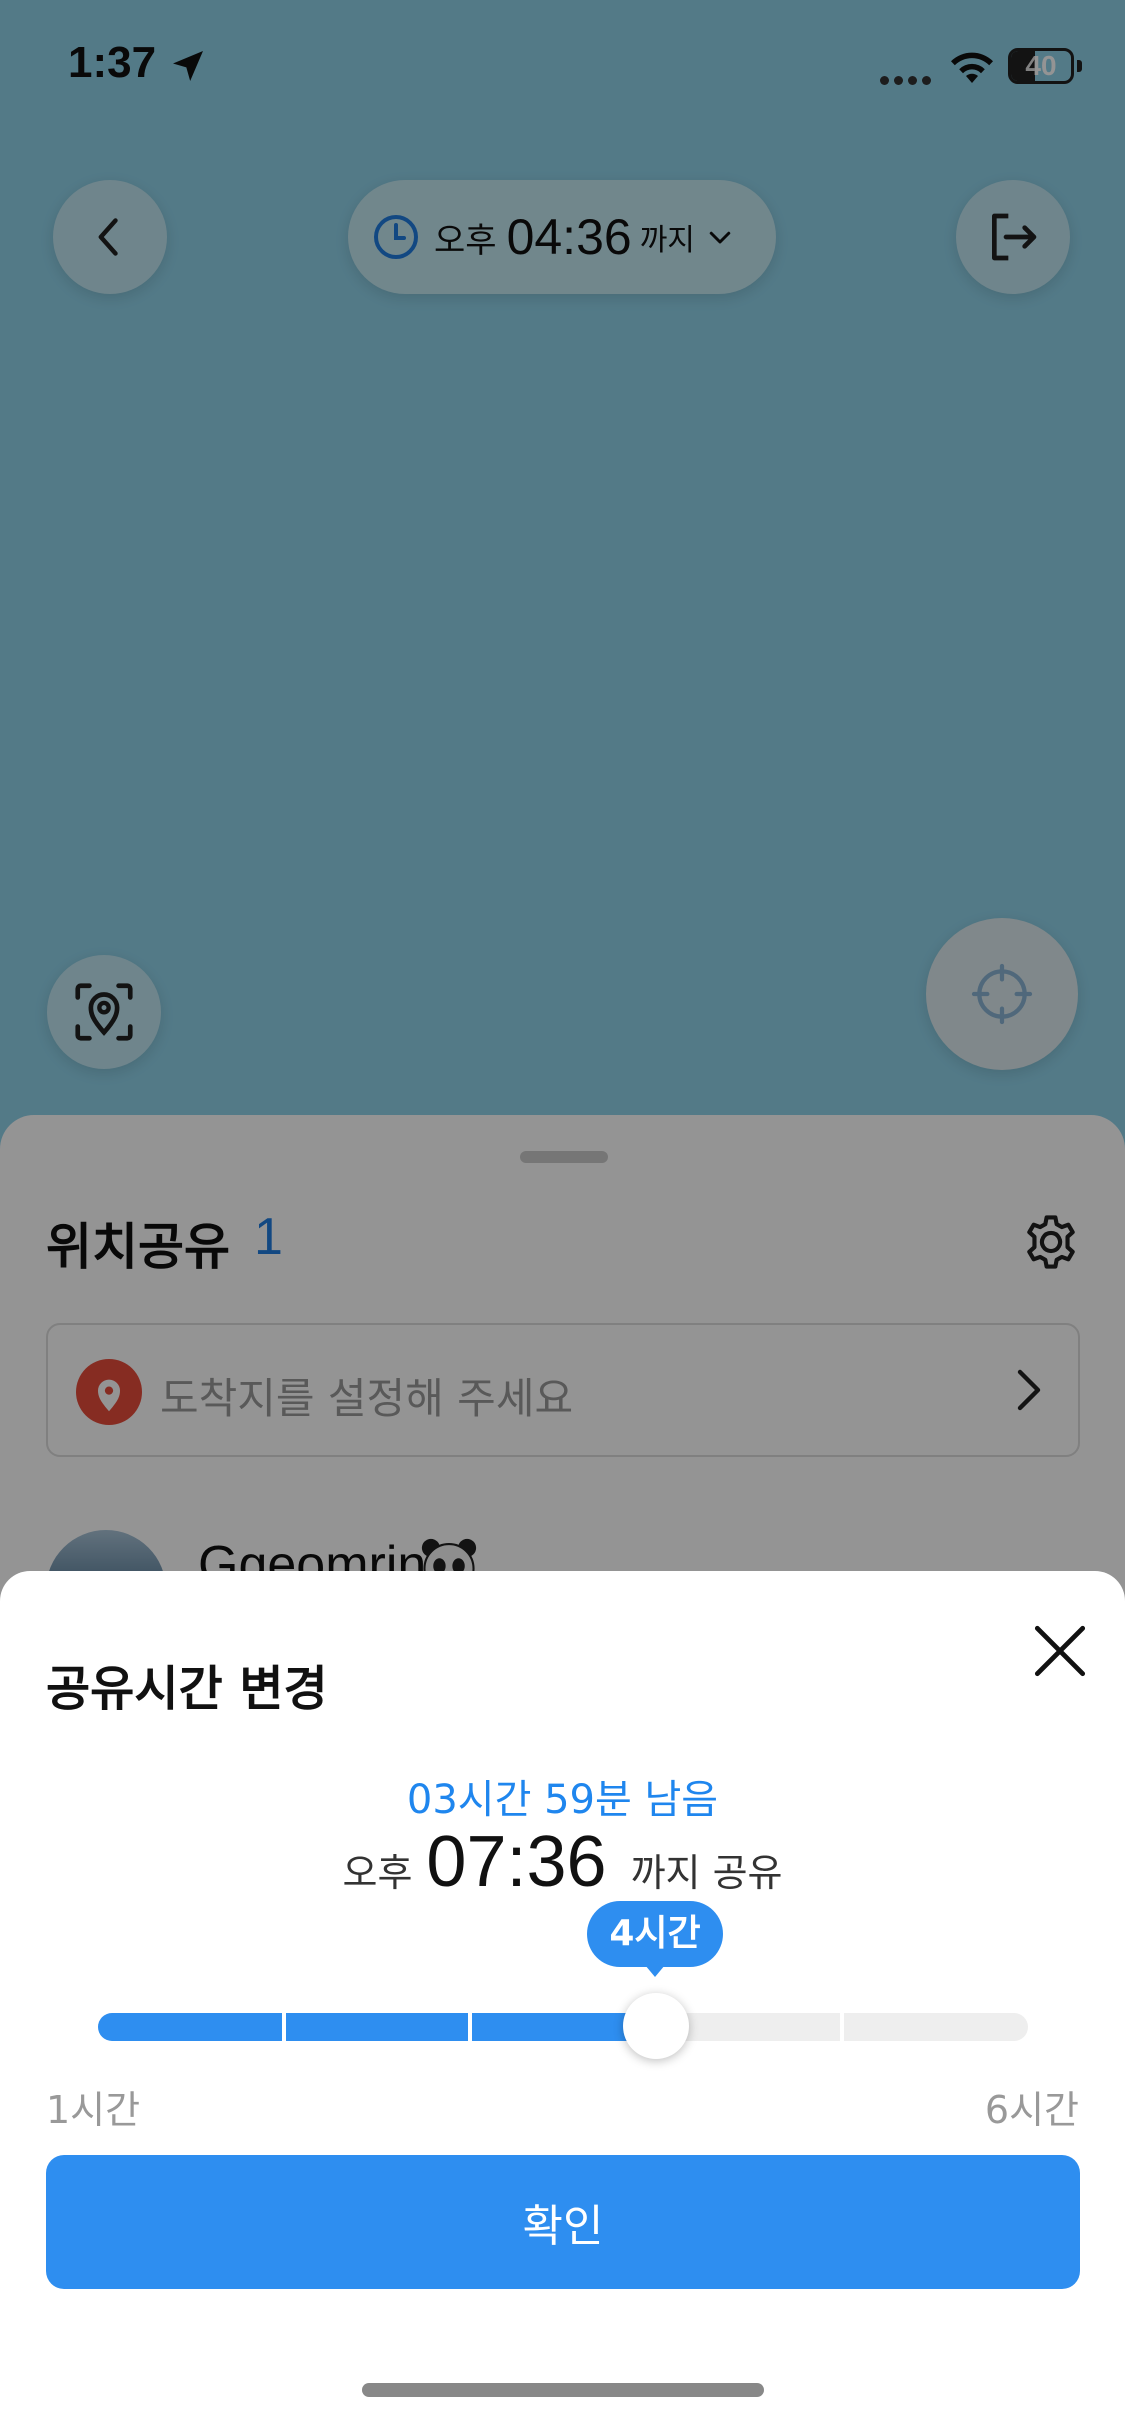  What do you see at coordinates (562, 1800) in the screenshot?
I see `remaining-time: 03시간 59분 남음` at bounding box center [562, 1800].